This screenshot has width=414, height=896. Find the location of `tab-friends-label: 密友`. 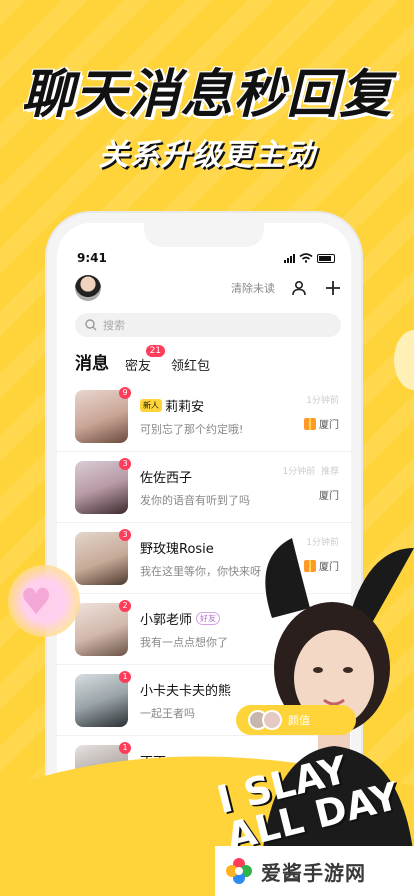

tab-friends-label: 密友 is located at coordinates (138, 366).